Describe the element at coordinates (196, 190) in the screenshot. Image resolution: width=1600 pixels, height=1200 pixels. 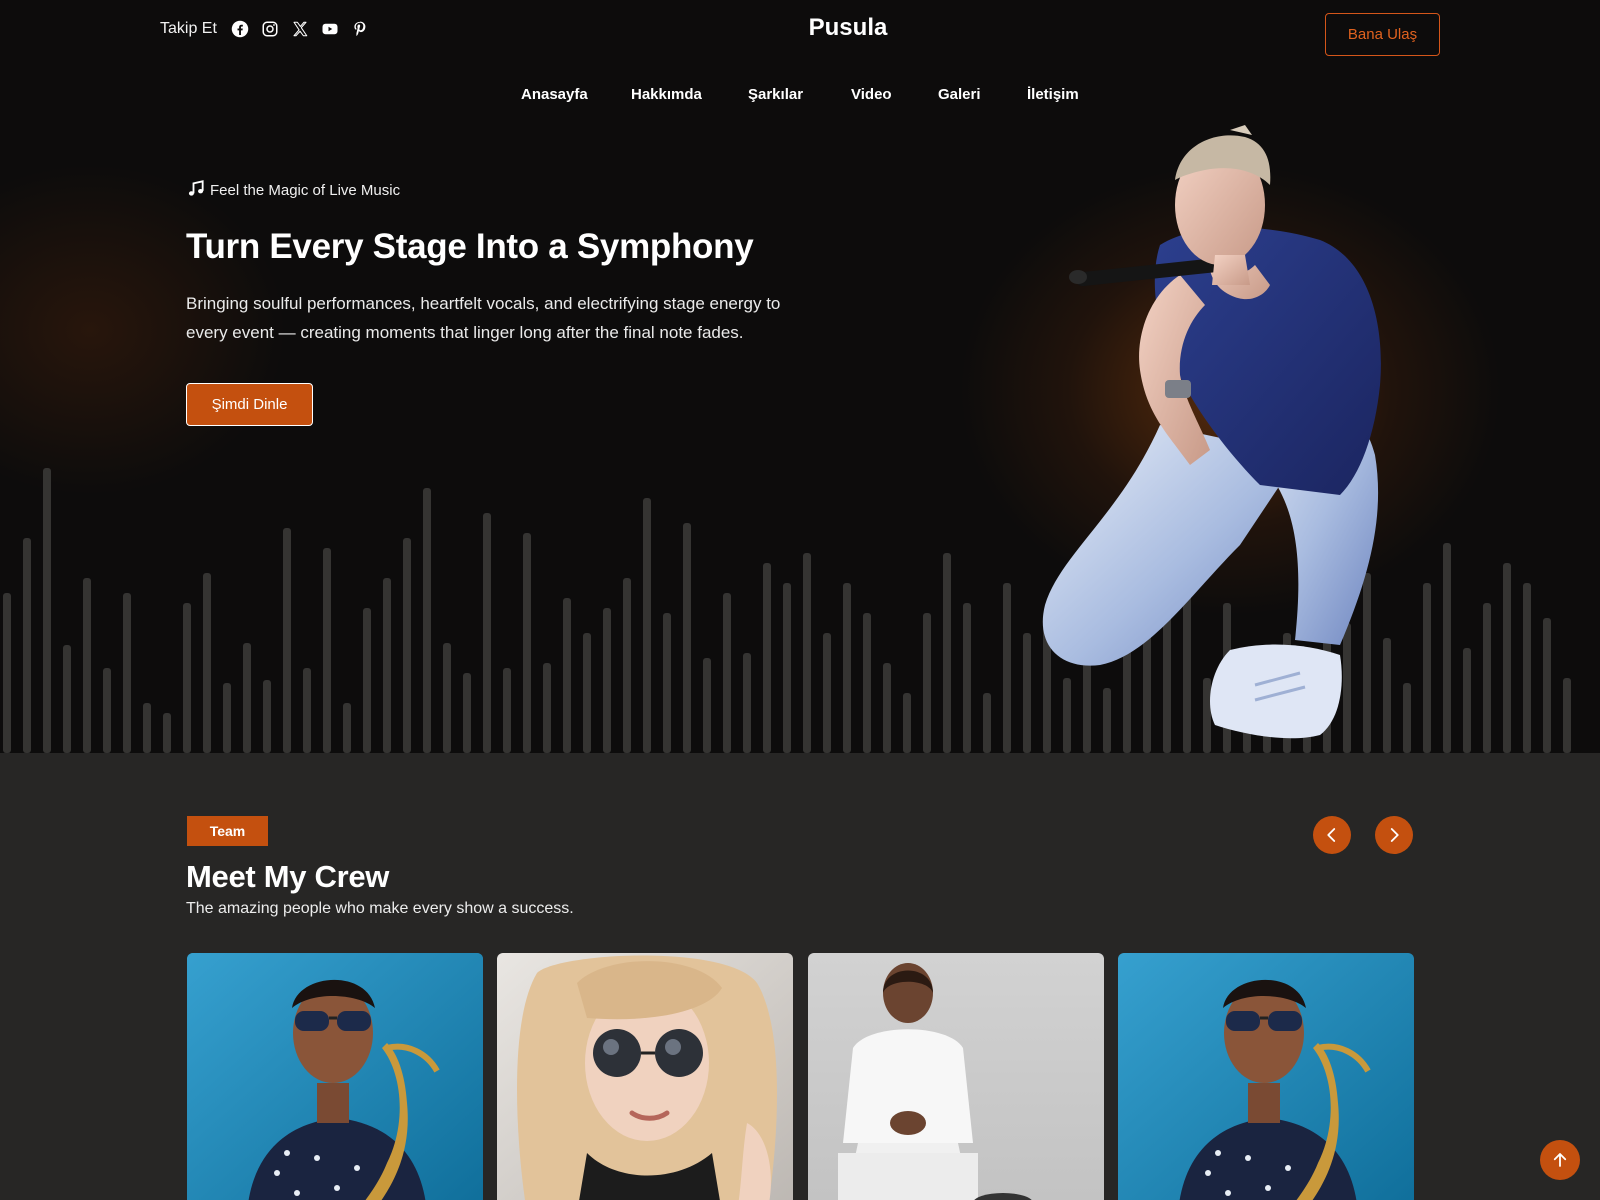
I see `music-note-icon` at that location.